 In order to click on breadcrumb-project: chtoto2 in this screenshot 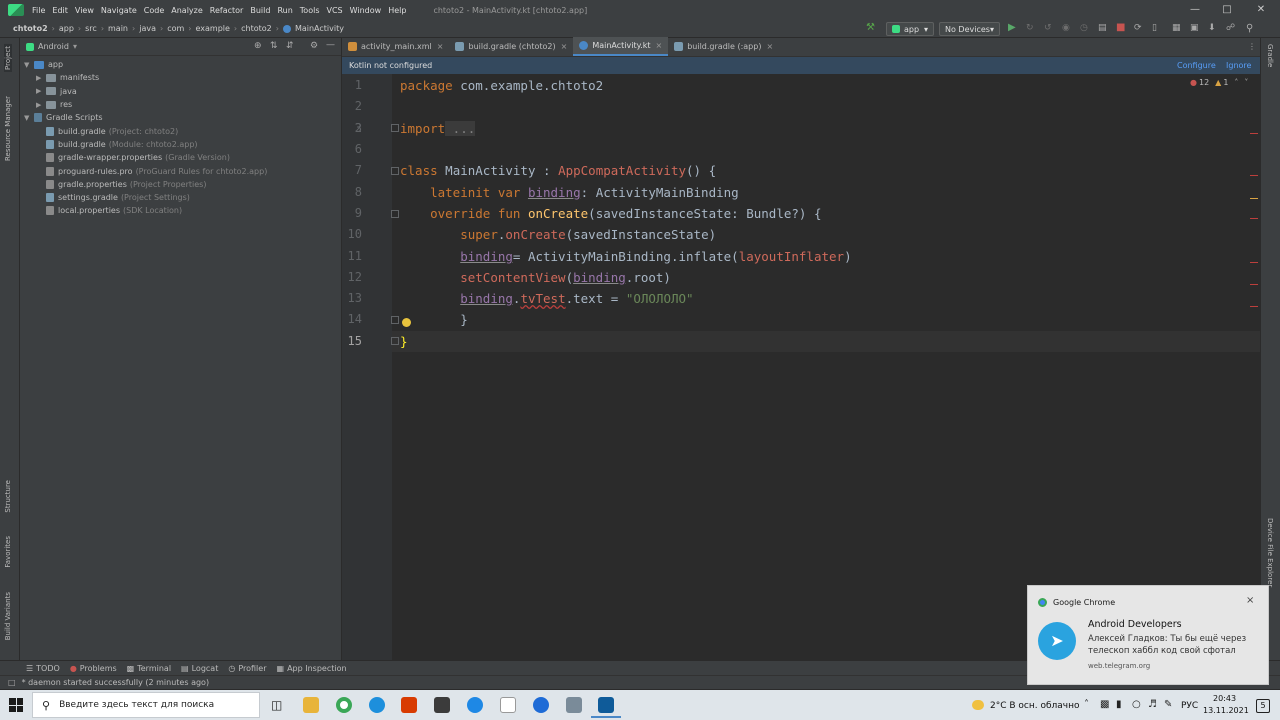, I will do `click(30, 28)`.